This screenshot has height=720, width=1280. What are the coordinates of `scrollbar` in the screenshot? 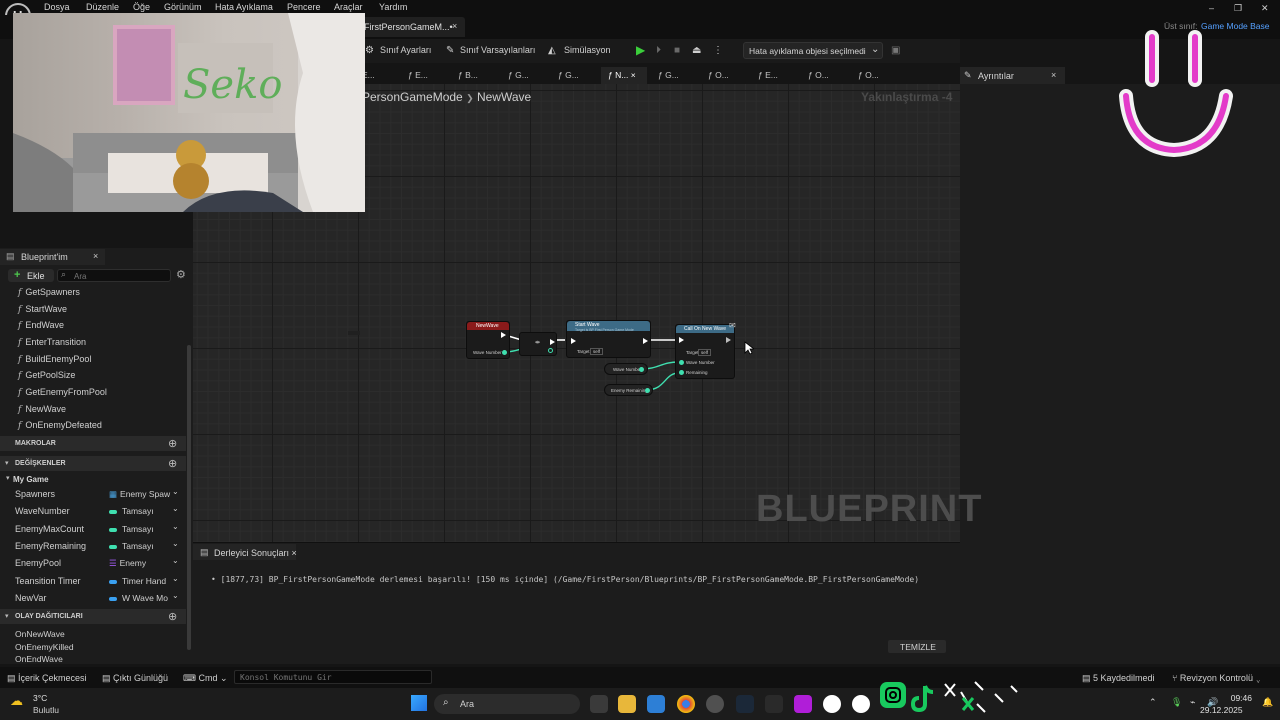 It's located at (189, 497).